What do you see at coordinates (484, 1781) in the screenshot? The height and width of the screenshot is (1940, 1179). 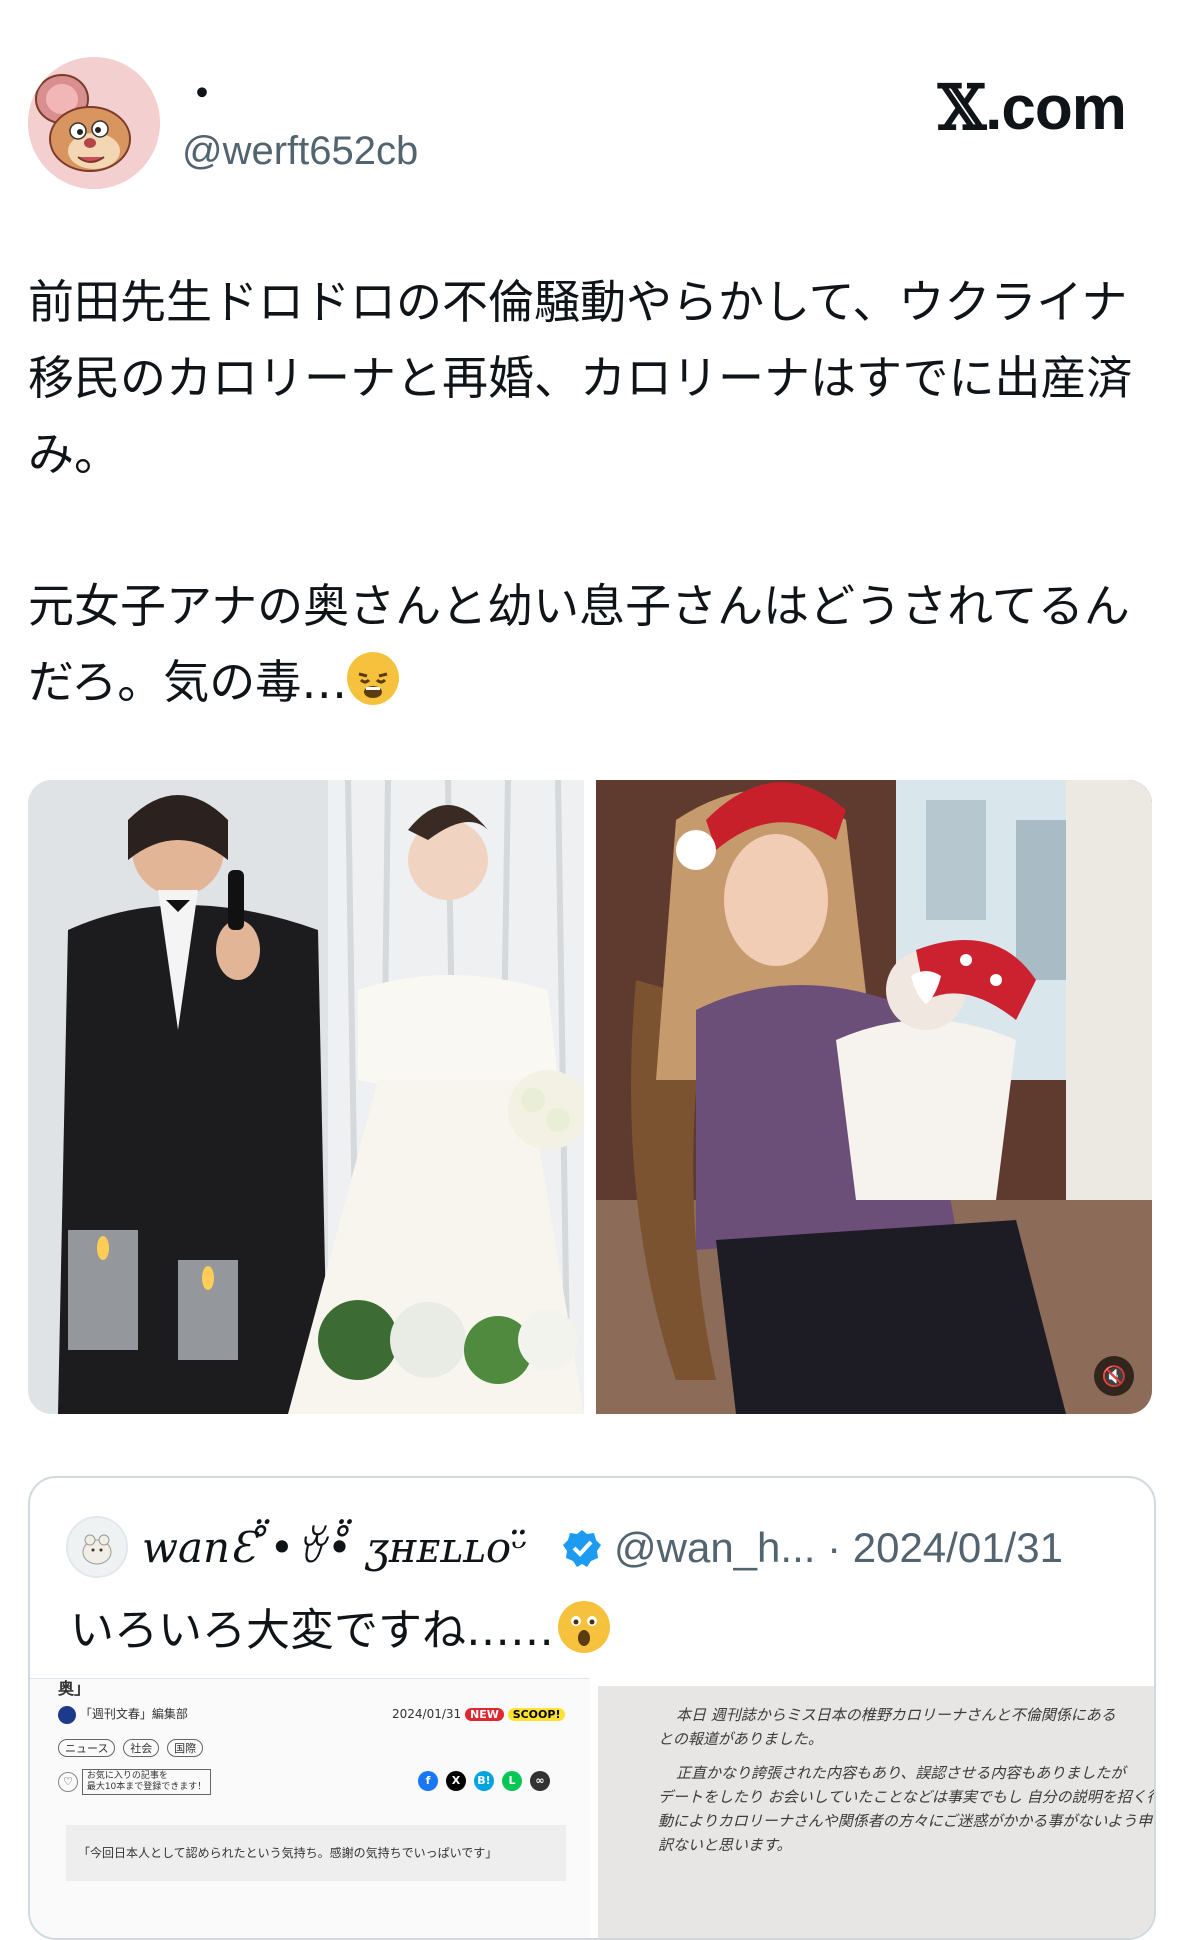 I see `hatena-icon: B!` at bounding box center [484, 1781].